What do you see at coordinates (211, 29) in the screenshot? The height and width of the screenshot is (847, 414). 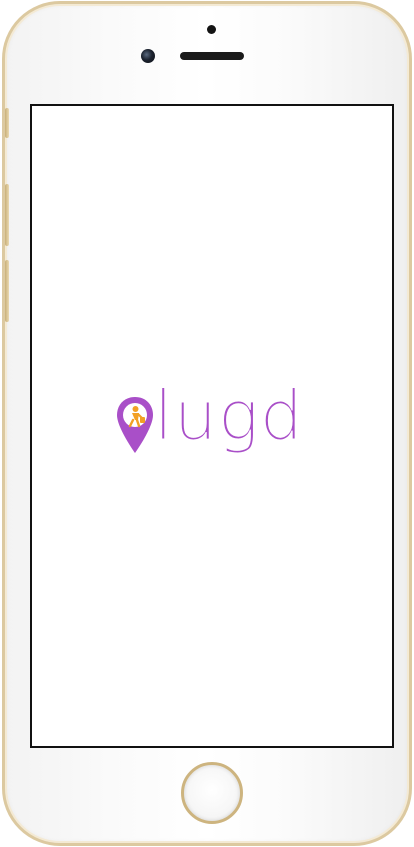 I see `proximity-sensor` at bounding box center [211, 29].